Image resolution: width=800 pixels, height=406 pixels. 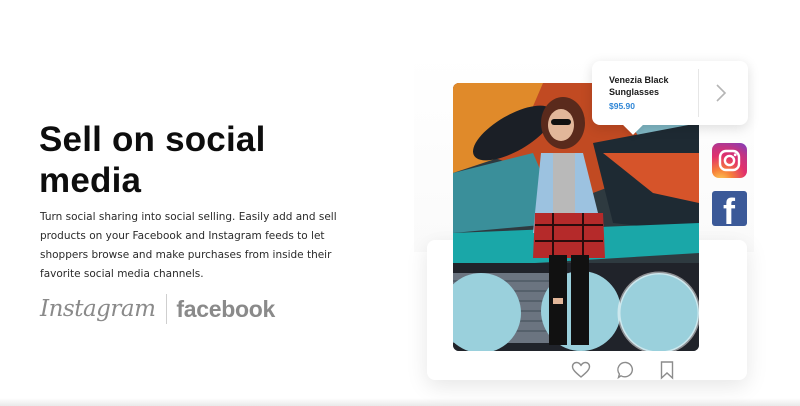 I want to click on instagram-icon, so click(x=729, y=160).